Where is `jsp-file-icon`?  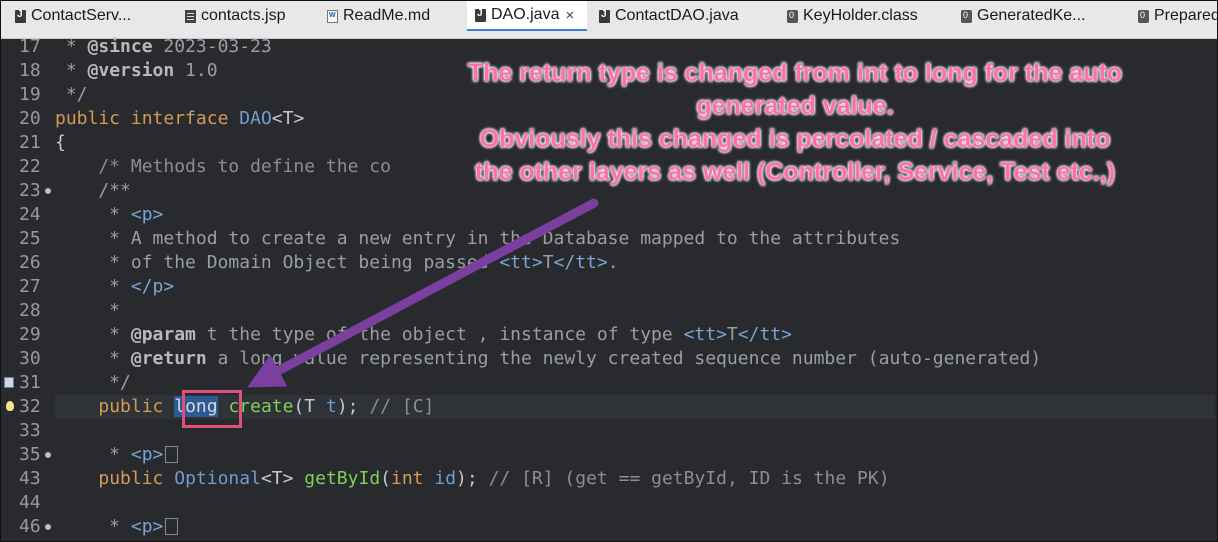 jsp-file-icon is located at coordinates (190, 16).